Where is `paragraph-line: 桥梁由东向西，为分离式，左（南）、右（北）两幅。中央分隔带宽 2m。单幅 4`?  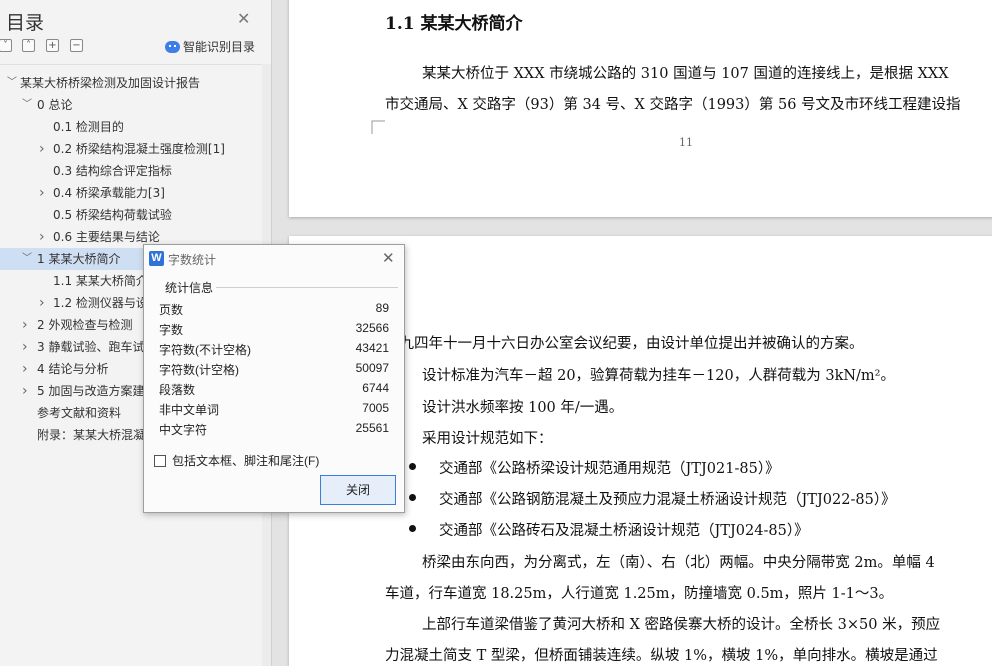 paragraph-line: 桥梁由东向西，为分离式，左（南）、右（北）两幅。中央分隔带宽 2m。单幅 4 is located at coordinates (678, 563).